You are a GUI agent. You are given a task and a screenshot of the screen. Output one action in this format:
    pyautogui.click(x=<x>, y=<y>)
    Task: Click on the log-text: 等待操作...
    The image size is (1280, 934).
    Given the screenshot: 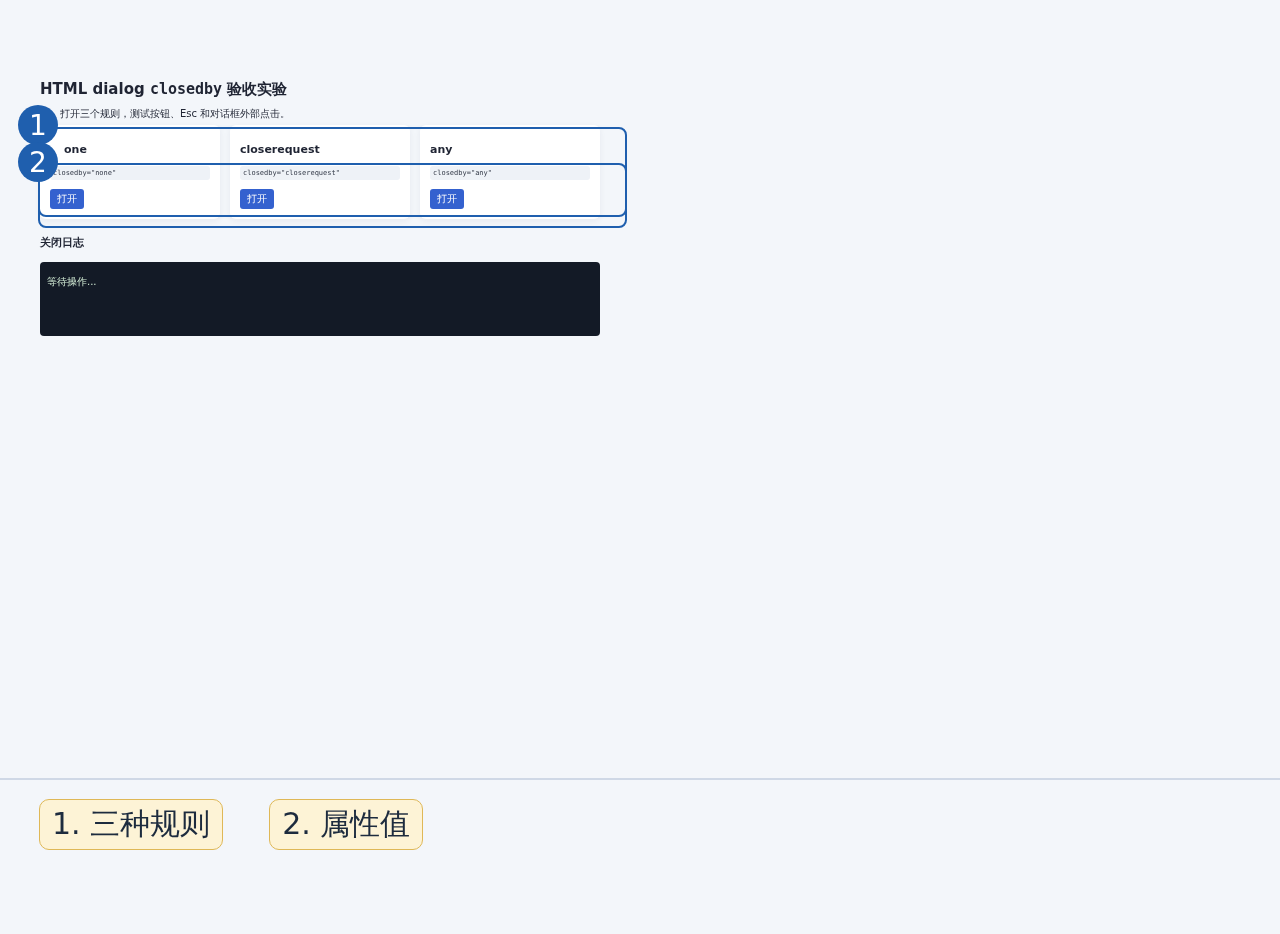 What is the action you would take?
    pyautogui.click(x=72, y=281)
    